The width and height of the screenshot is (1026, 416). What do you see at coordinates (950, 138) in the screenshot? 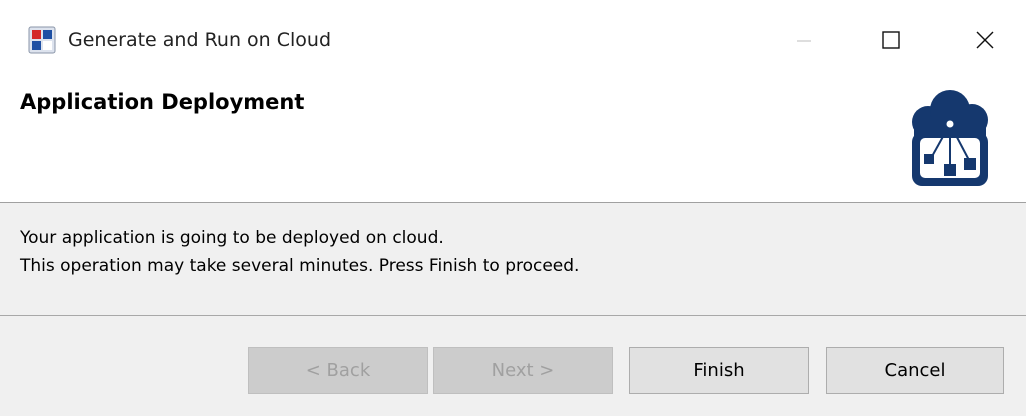
I see `cloud-deployment-icon` at bounding box center [950, 138].